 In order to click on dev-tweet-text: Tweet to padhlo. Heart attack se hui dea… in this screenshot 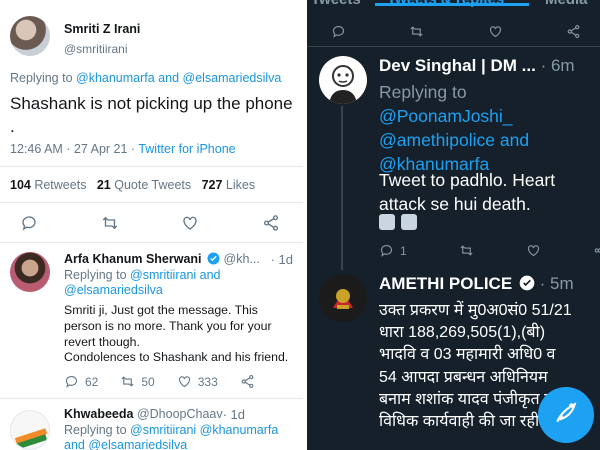, I will do `click(467, 192)`.